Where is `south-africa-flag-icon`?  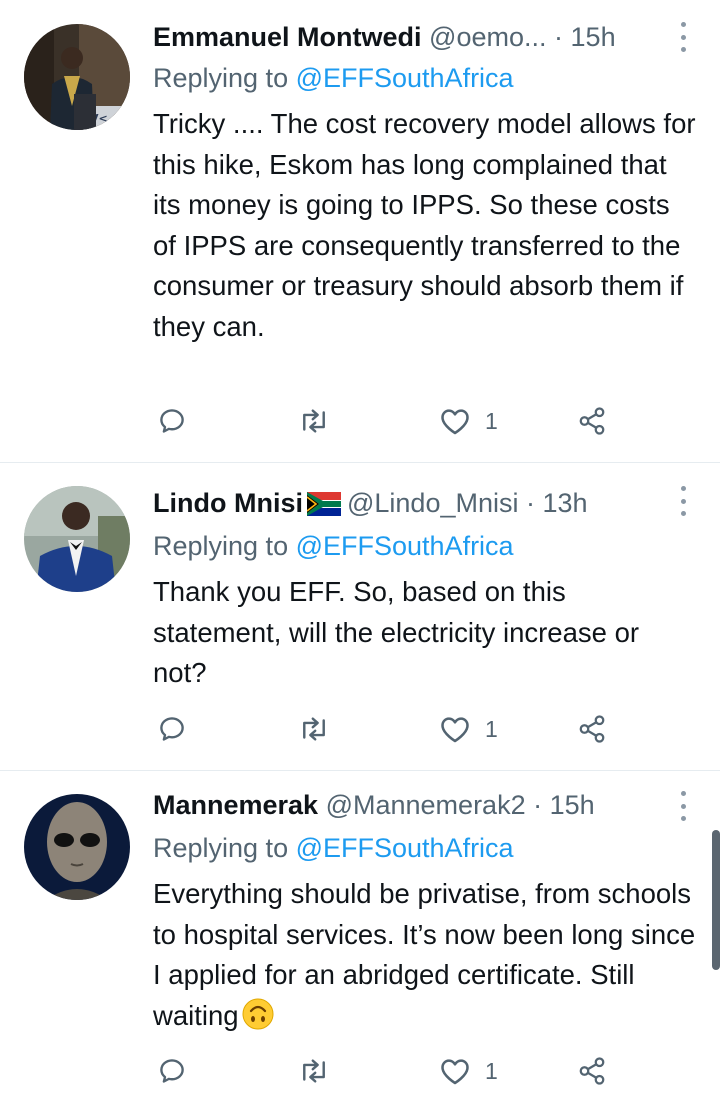
south-africa-flag-icon is located at coordinates (323, 507).